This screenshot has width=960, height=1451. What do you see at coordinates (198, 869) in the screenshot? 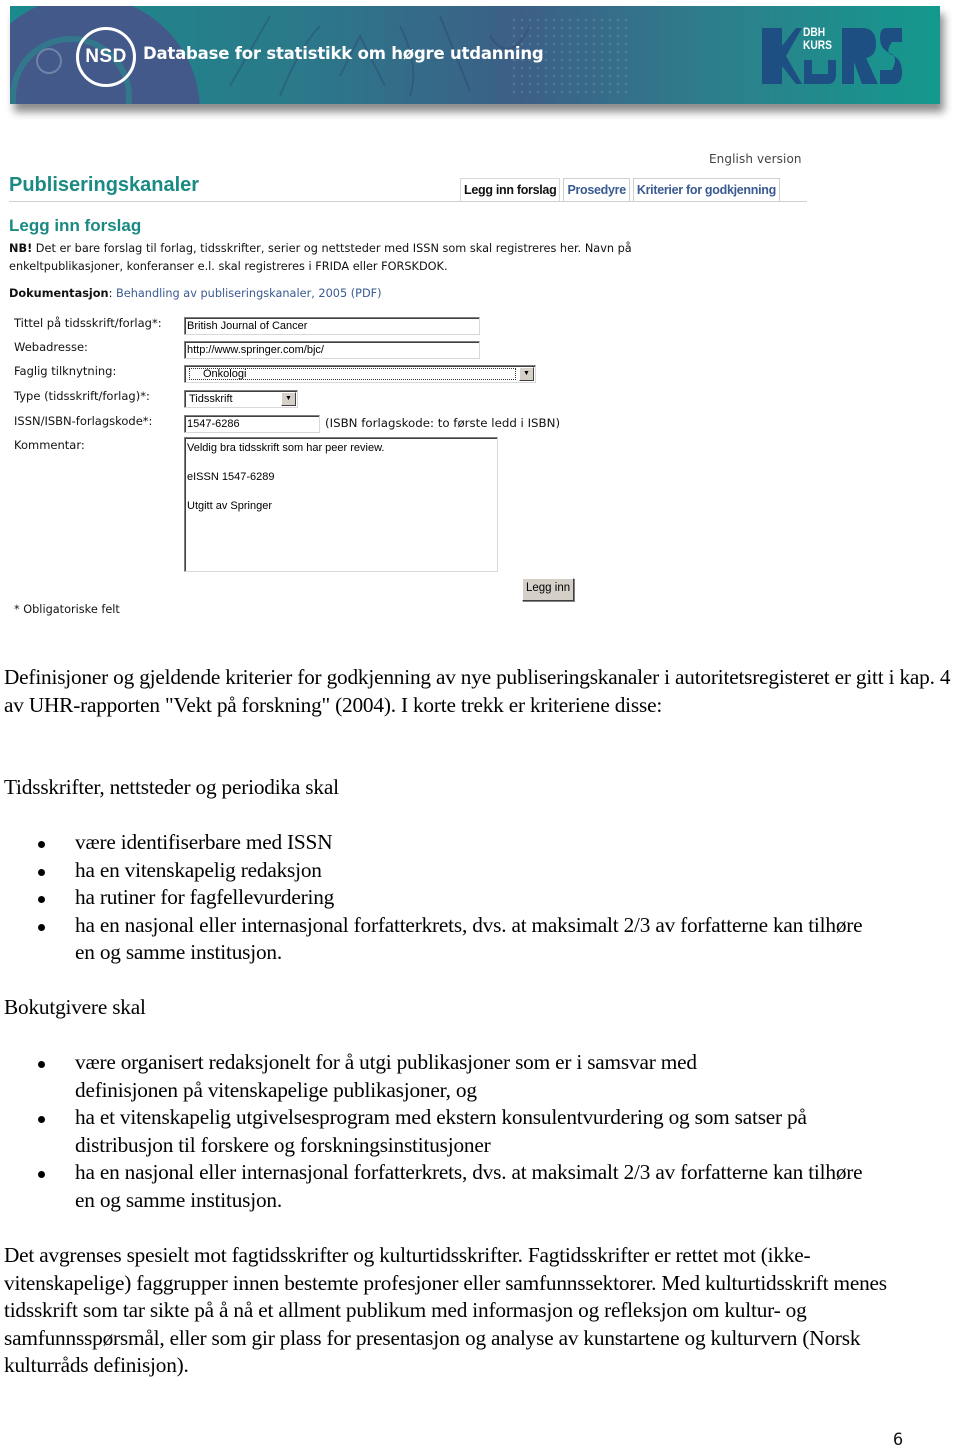
I see `list-item-text: ha en vitenskapelig redaksjon` at bounding box center [198, 869].